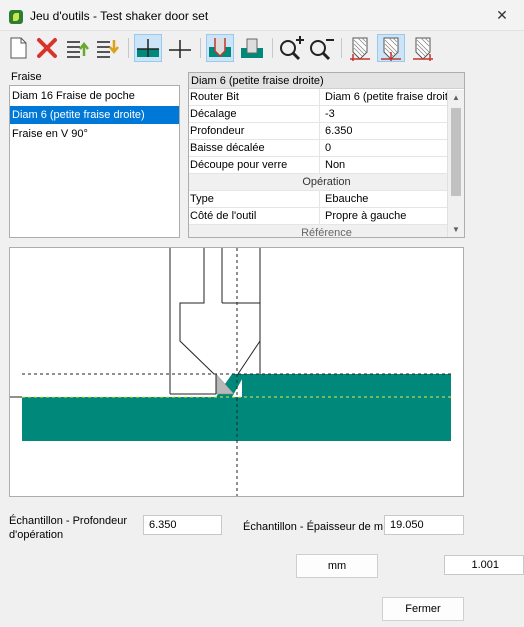  Describe the element at coordinates (321, 48) in the screenshot. I see `zoom-out-icon` at that location.